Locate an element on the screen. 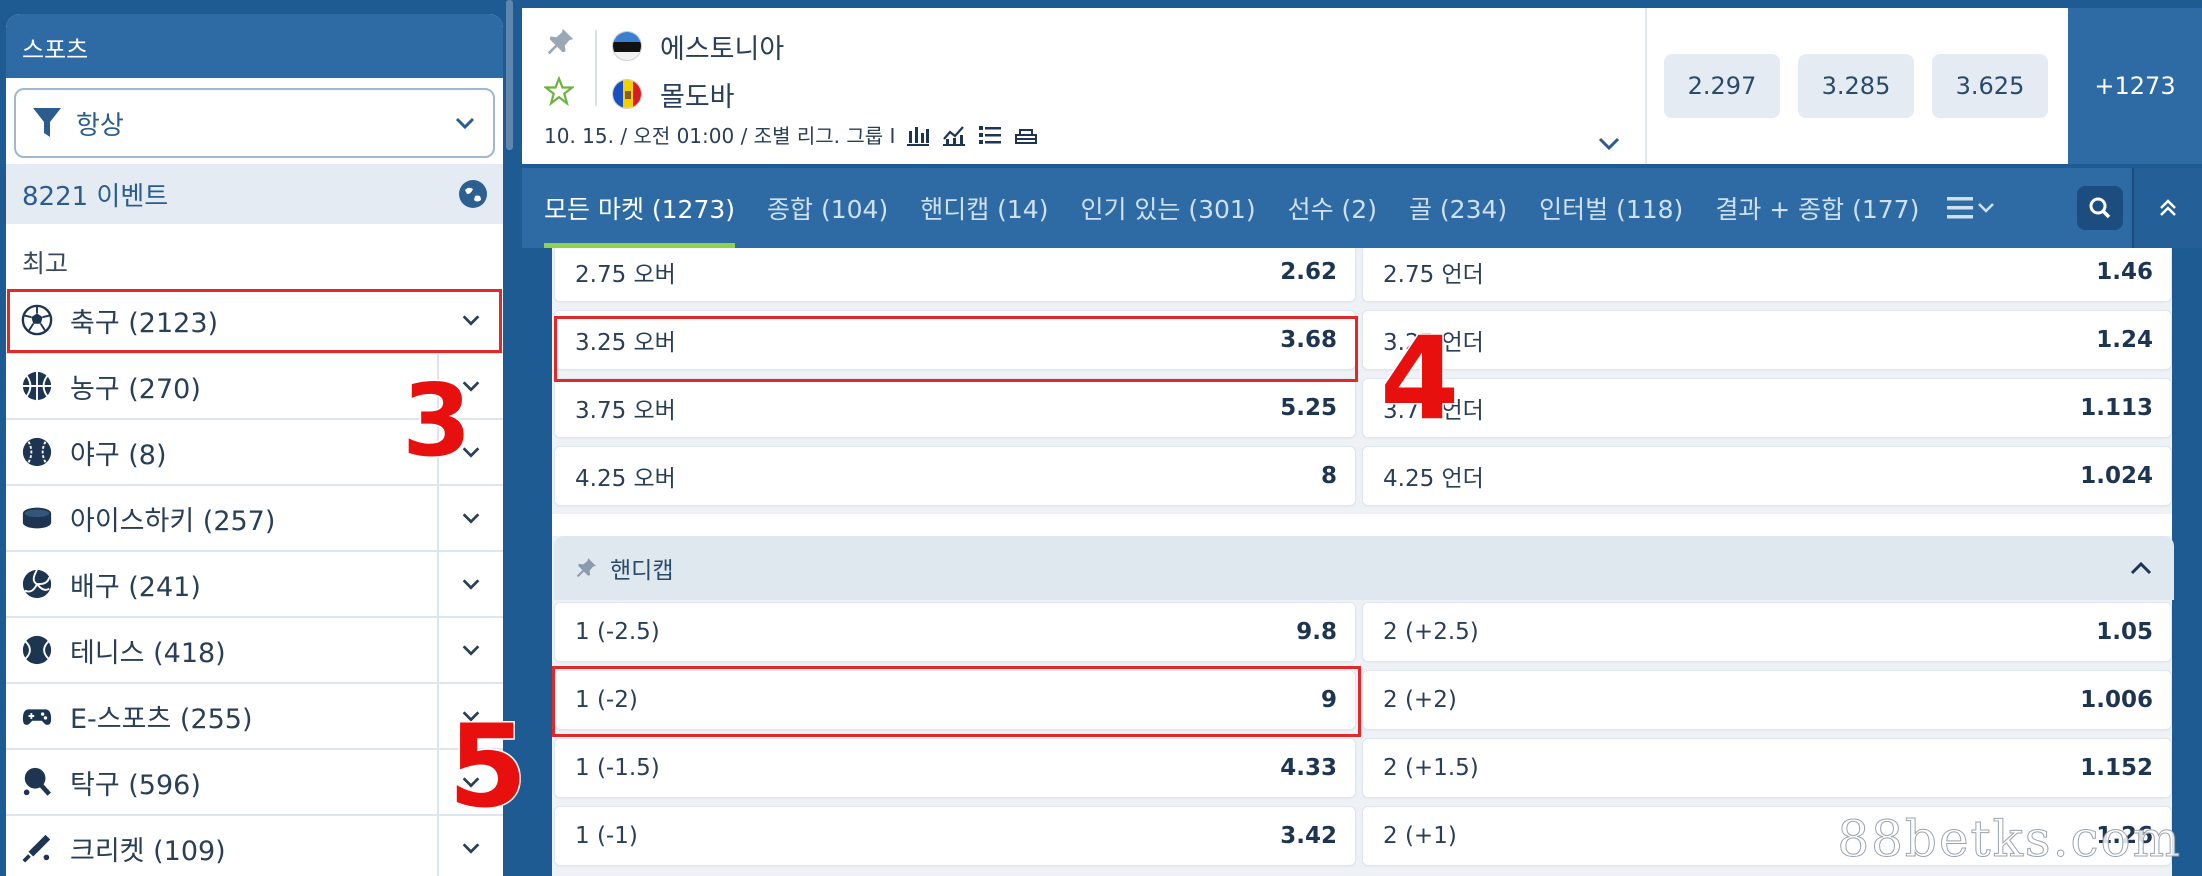 The image size is (2202, 876). filter-wrap: 항상 is located at coordinates (254, 121).